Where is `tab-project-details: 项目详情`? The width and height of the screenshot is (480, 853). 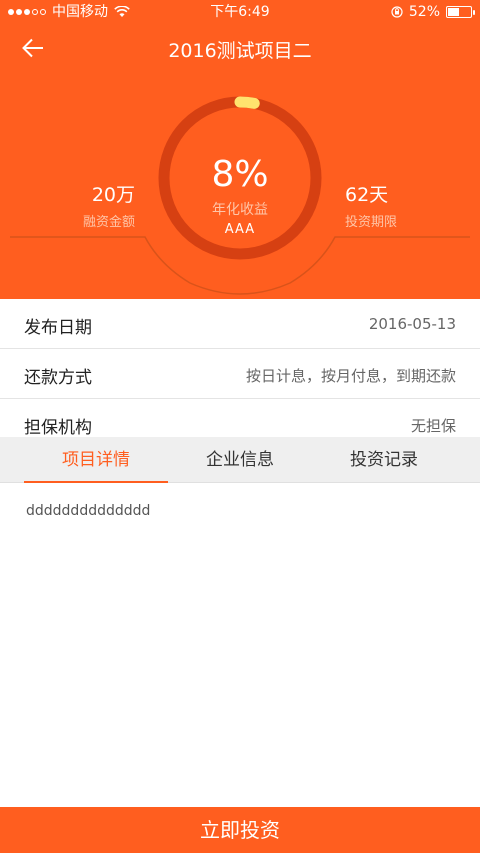
tab-project-details: 项目详情 is located at coordinates (96, 460).